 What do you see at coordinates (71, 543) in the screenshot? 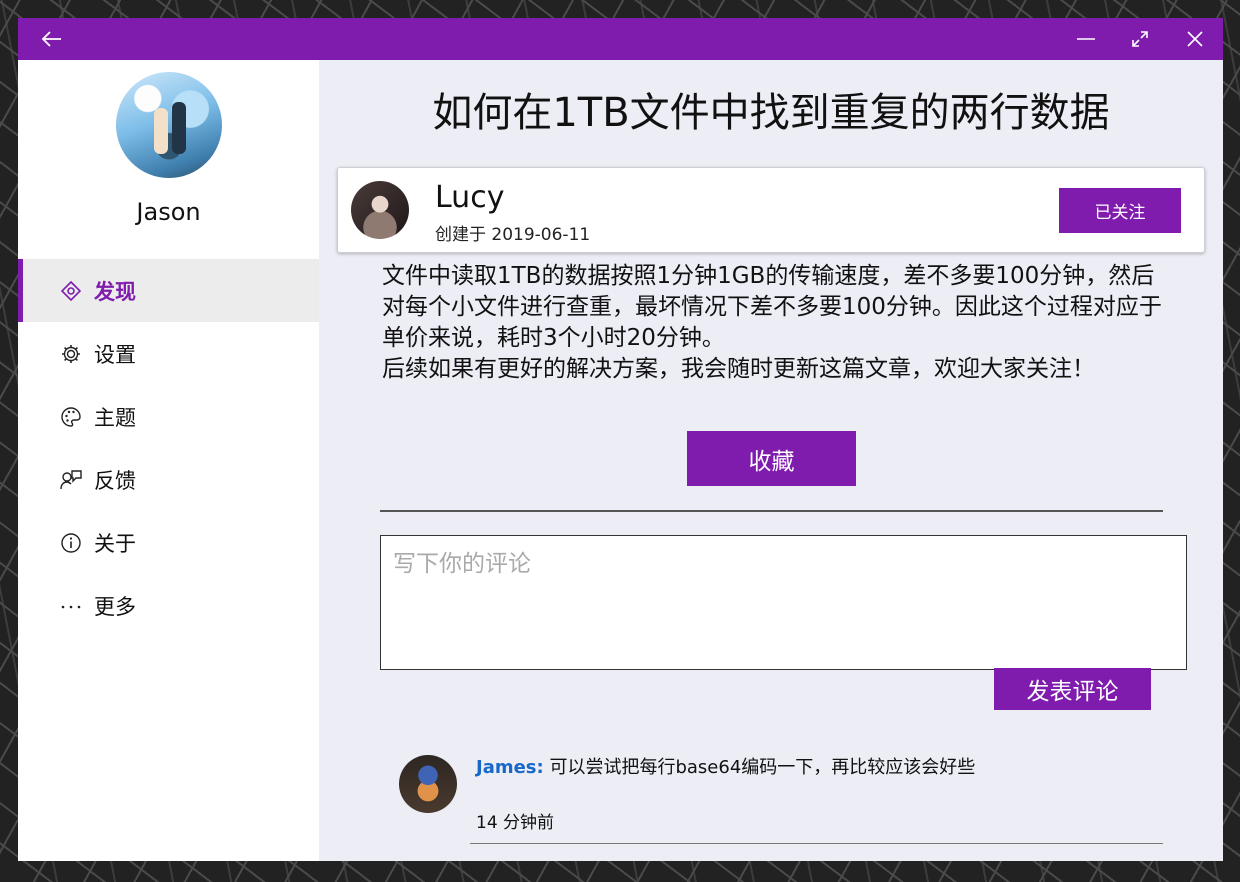
I see `info-icon` at bounding box center [71, 543].